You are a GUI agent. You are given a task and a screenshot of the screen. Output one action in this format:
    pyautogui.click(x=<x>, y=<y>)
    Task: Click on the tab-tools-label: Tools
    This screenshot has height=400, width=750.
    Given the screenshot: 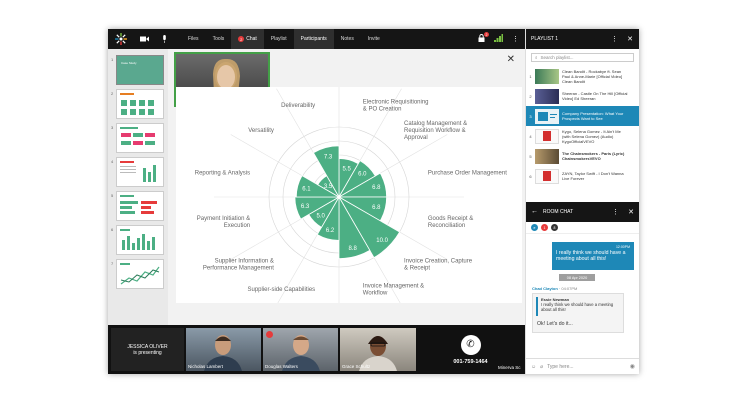 What is the action you would take?
    pyautogui.click(x=218, y=39)
    